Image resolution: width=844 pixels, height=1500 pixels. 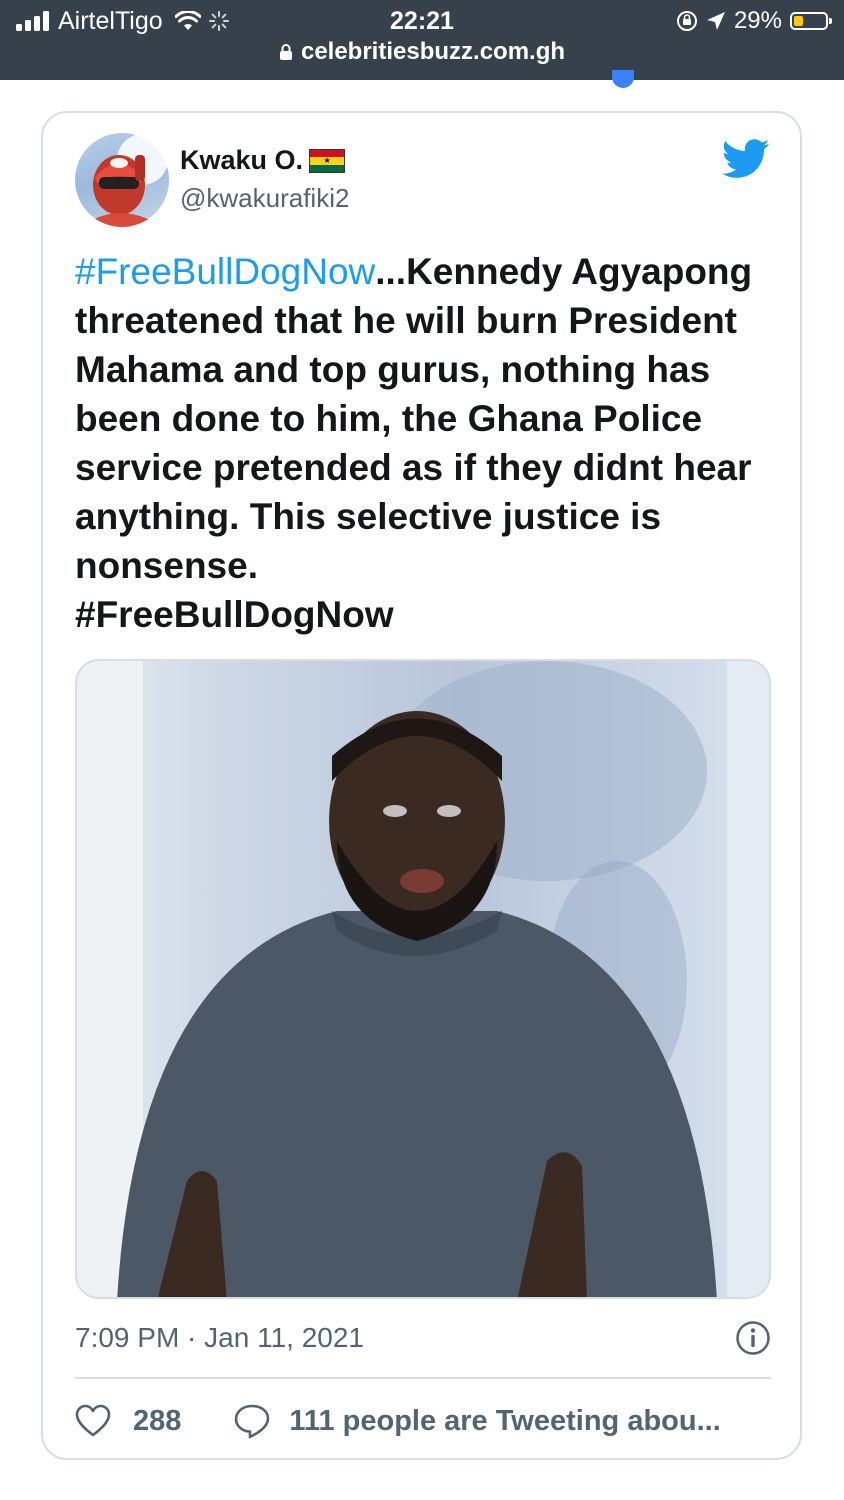 I want to click on avatar-image, so click(x=122, y=191).